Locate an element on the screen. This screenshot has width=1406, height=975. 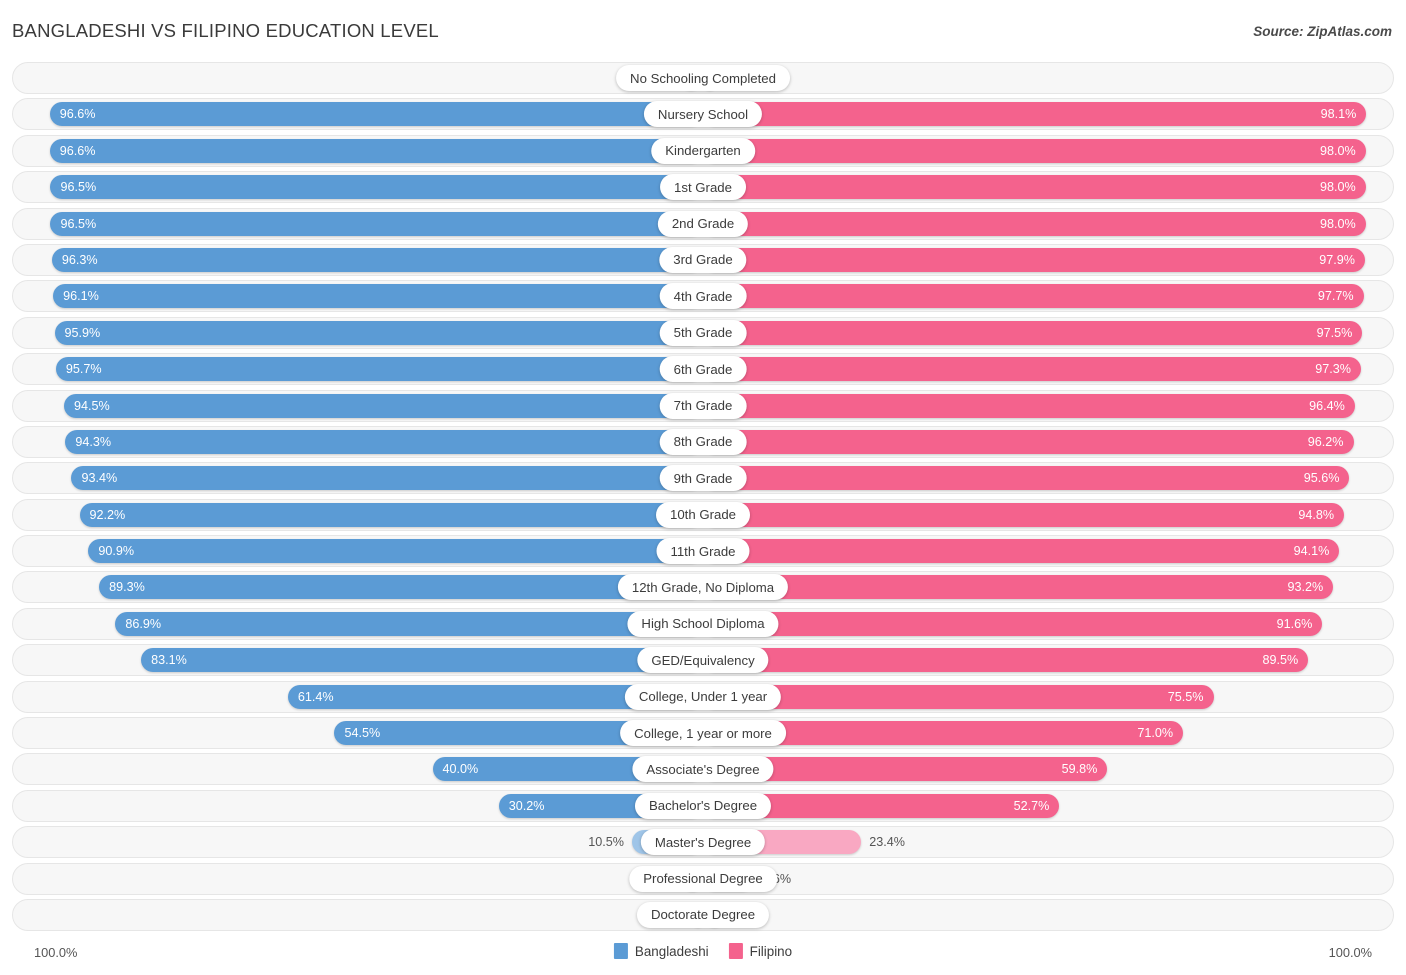
bar-value-bangladeshi: 40.0% is located at coordinates (460, 769).